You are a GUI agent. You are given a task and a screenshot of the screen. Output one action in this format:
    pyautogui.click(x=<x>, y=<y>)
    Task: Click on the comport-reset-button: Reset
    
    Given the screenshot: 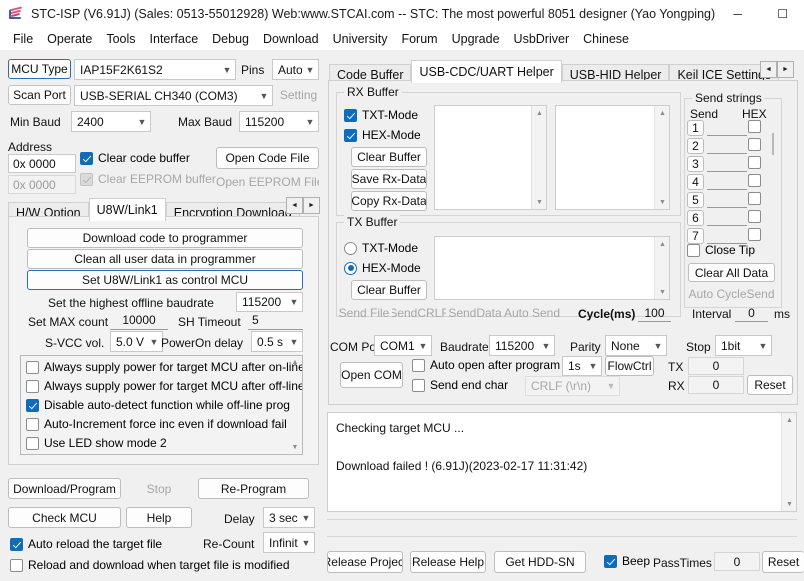 What is the action you would take?
    pyautogui.click(x=770, y=385)
    